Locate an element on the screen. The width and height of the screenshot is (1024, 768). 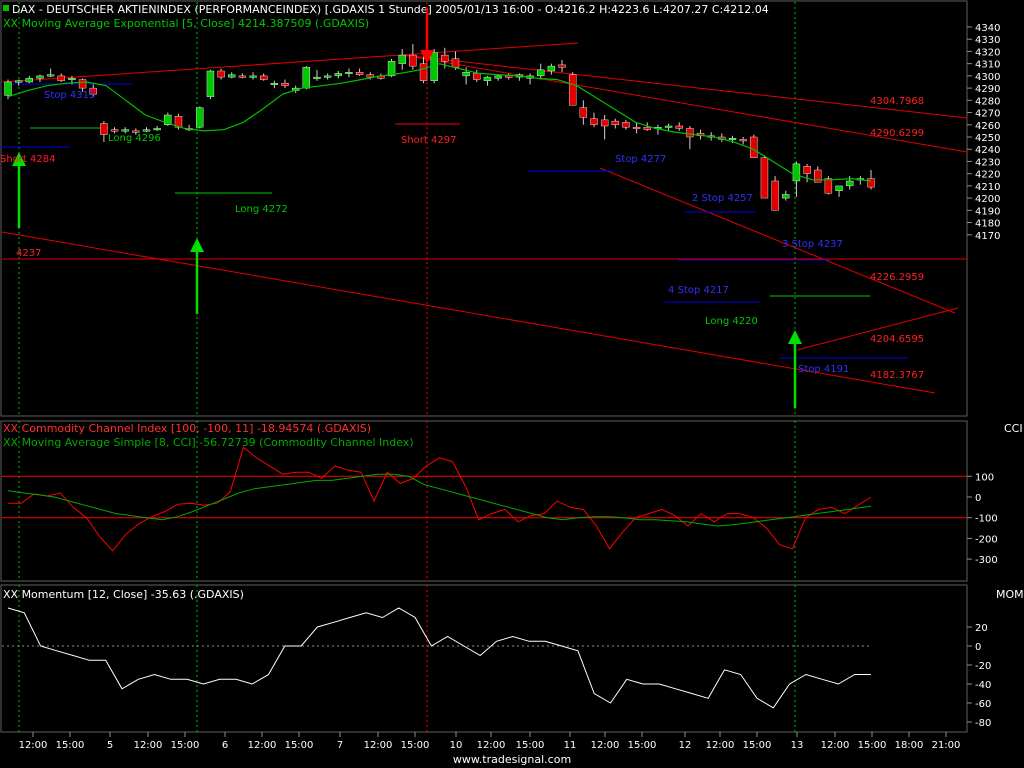
time-tick-label: 10 is located at coordinates (456, 745).